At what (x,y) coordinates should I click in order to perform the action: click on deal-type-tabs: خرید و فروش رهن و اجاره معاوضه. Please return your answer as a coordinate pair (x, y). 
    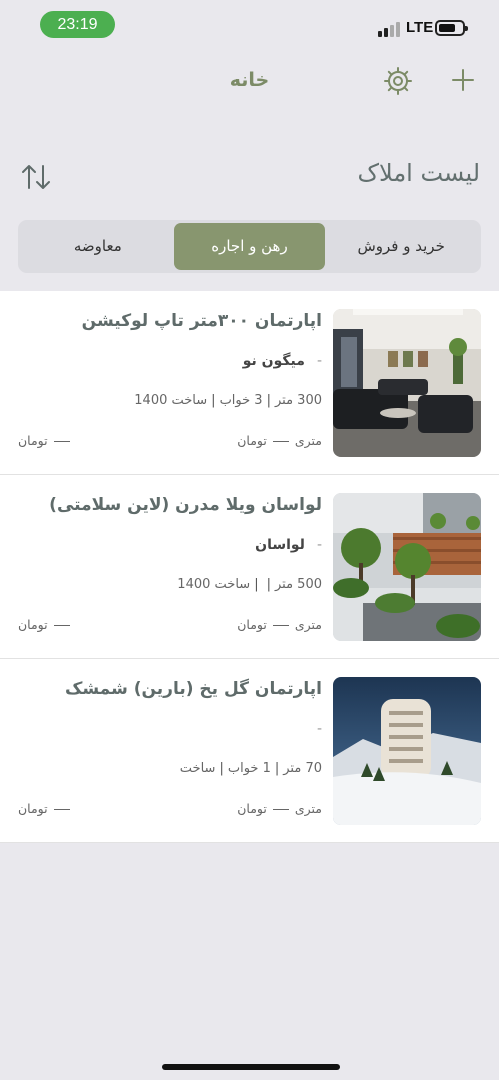
    Looking at the image, I should click on (249, 246).